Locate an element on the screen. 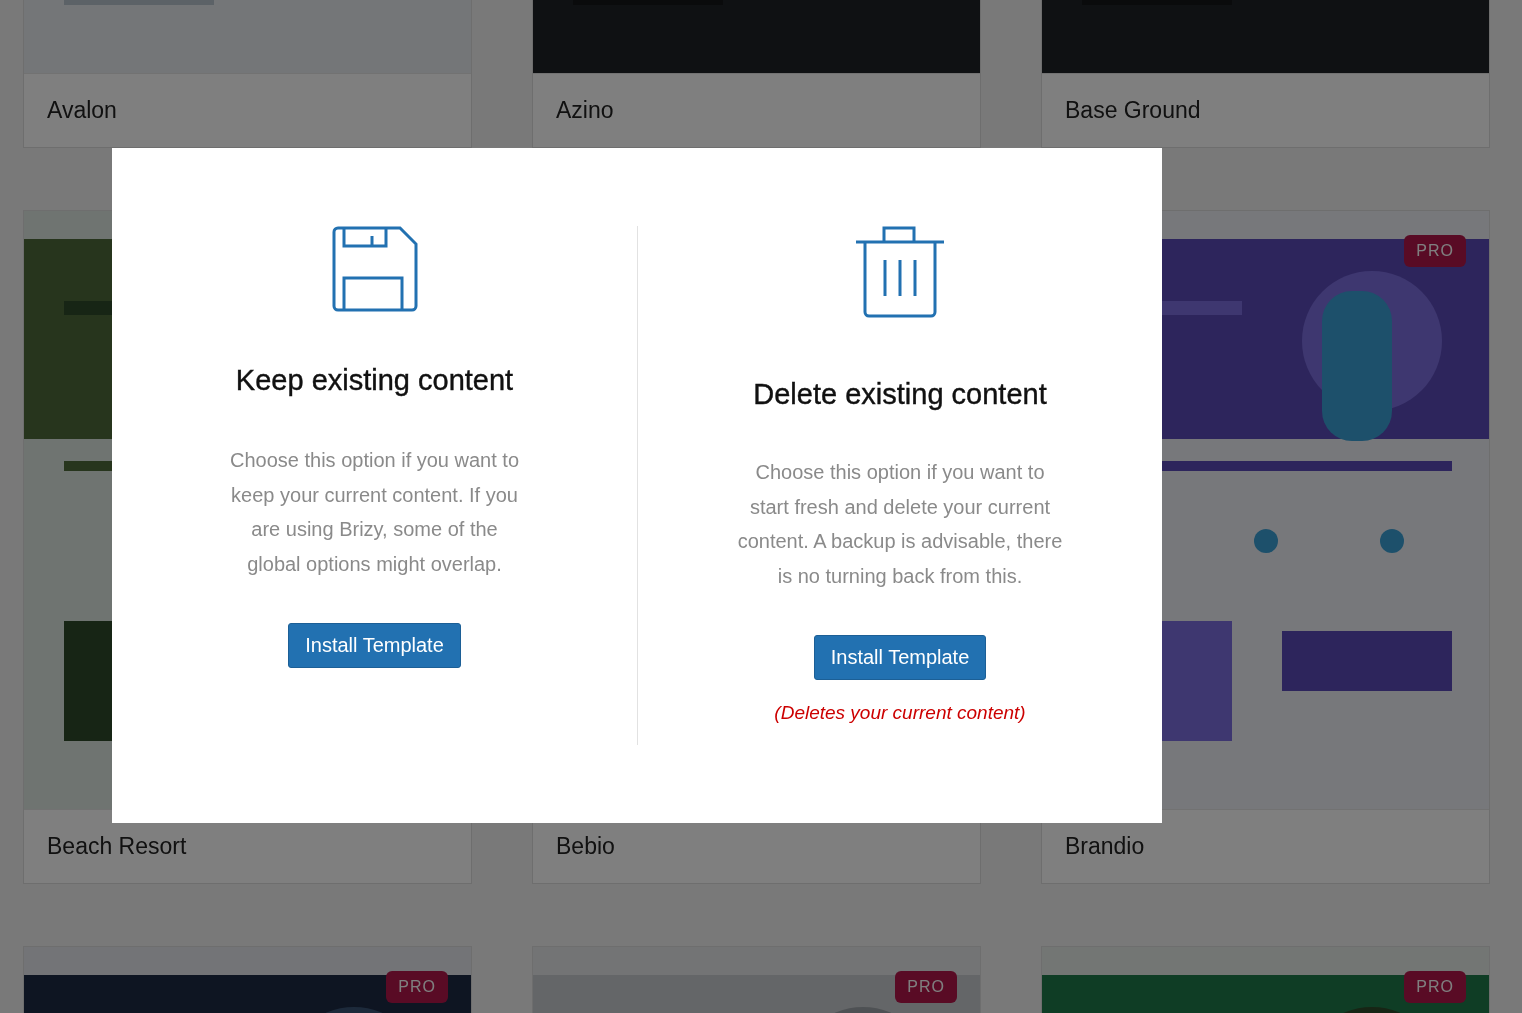  template-title: Beach Resort is located at coordinates (117, 846).